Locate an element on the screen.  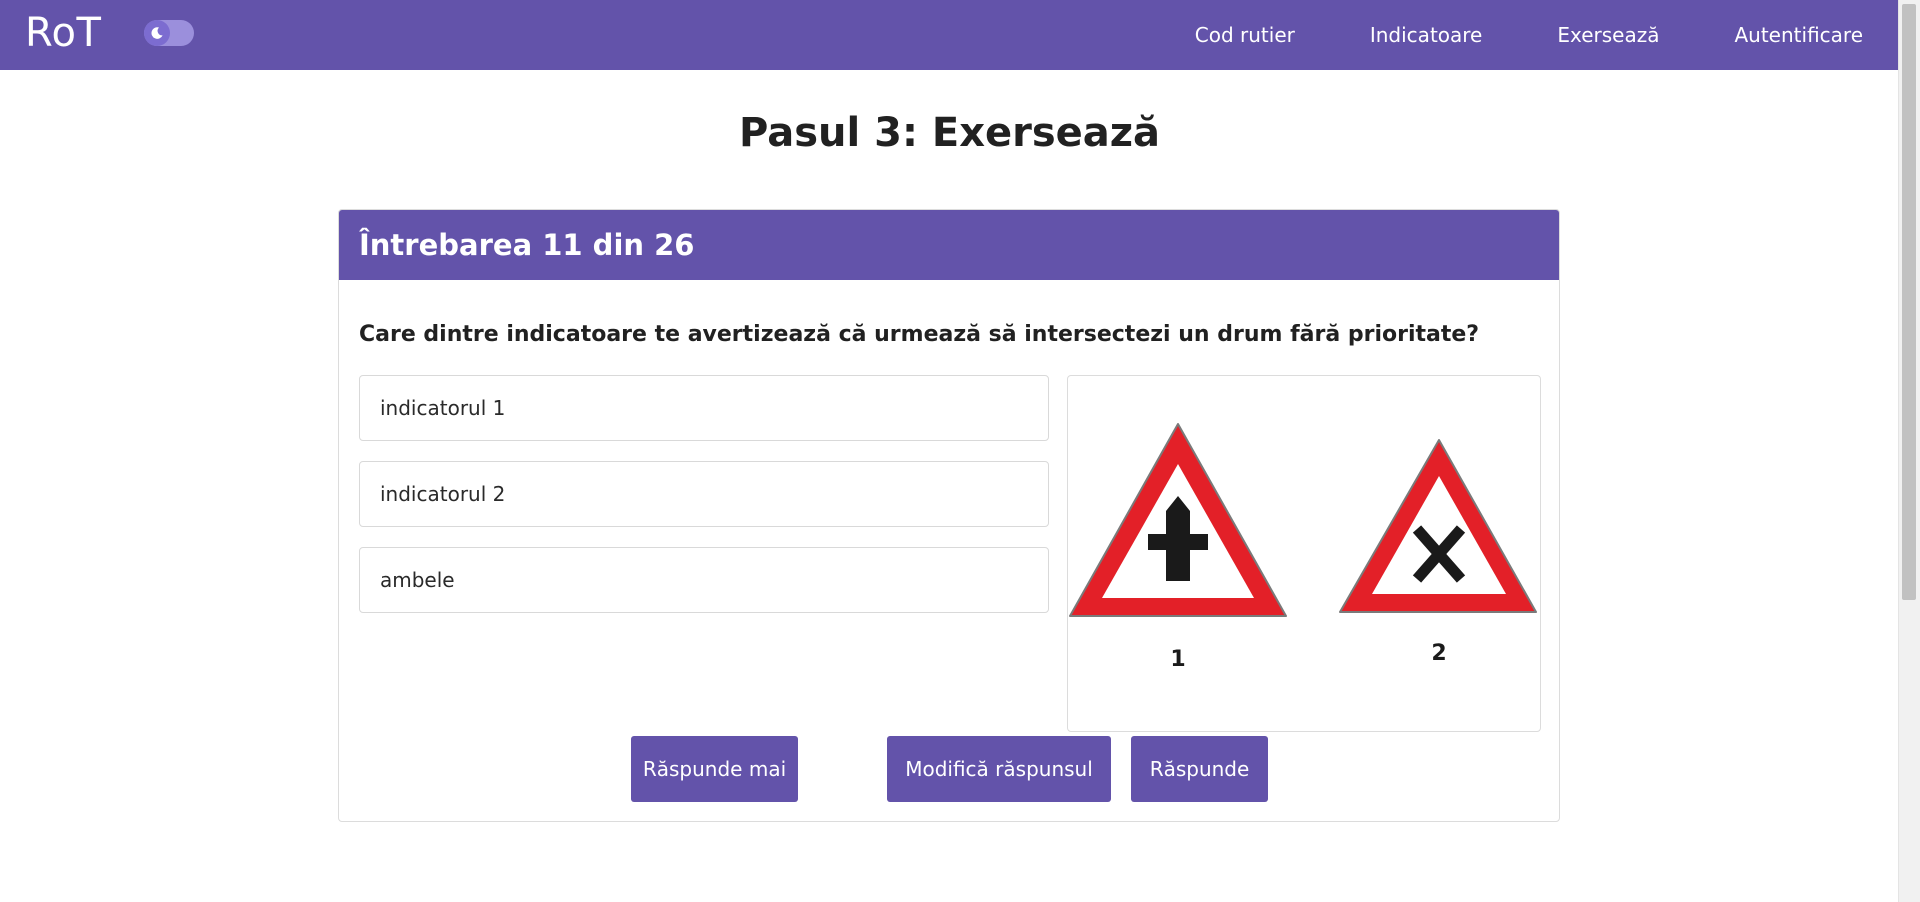
theme-toggle-knob is located at coordinates (157, 33).